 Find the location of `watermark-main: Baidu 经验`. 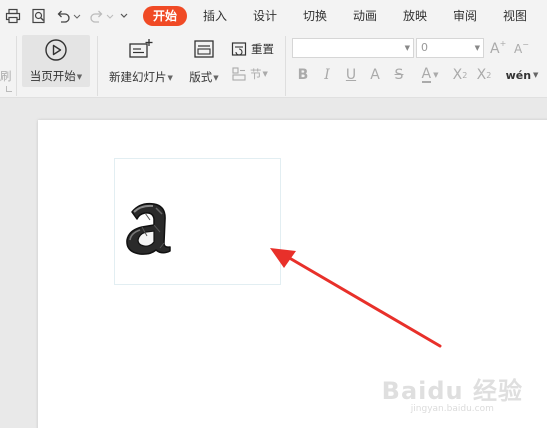

watermark-main: Baidu 经验 is located at coordinates (452, 391).